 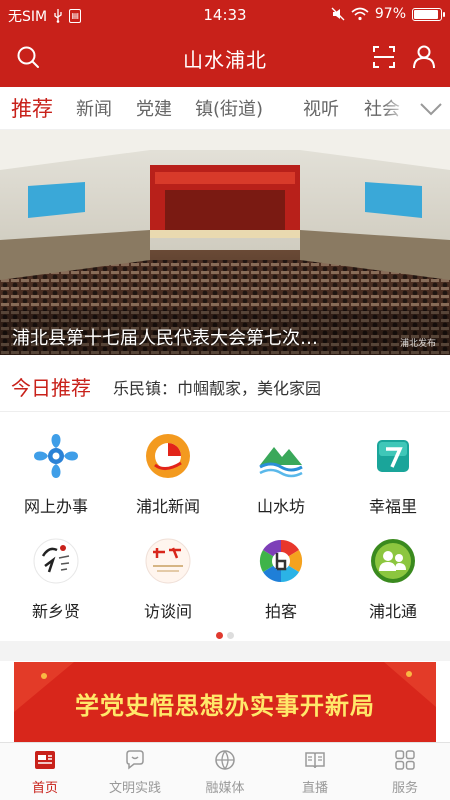 I want to click on battery-icon, so click(x=428, y=14).